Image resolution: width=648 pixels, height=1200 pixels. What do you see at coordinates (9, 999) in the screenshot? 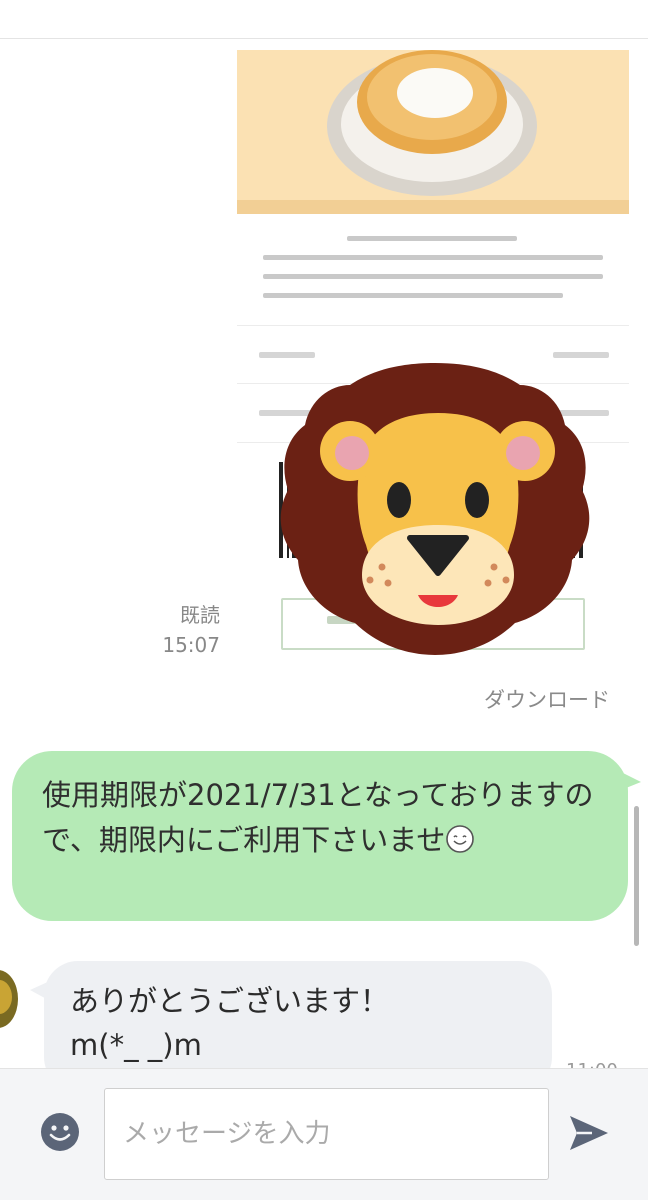
I see `avatar` at bounding box center [9, 999].